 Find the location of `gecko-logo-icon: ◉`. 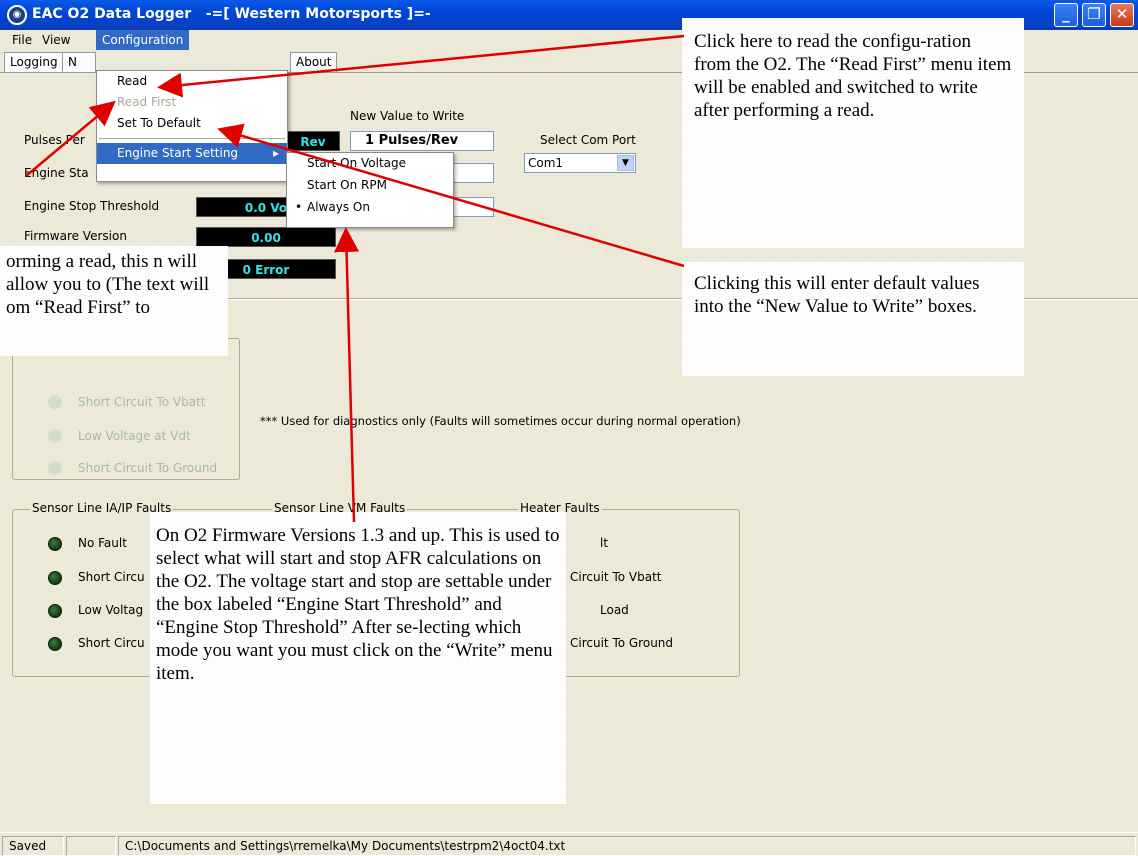

gecko-logo-icon: ◉ is located at coordinates (17, 15).